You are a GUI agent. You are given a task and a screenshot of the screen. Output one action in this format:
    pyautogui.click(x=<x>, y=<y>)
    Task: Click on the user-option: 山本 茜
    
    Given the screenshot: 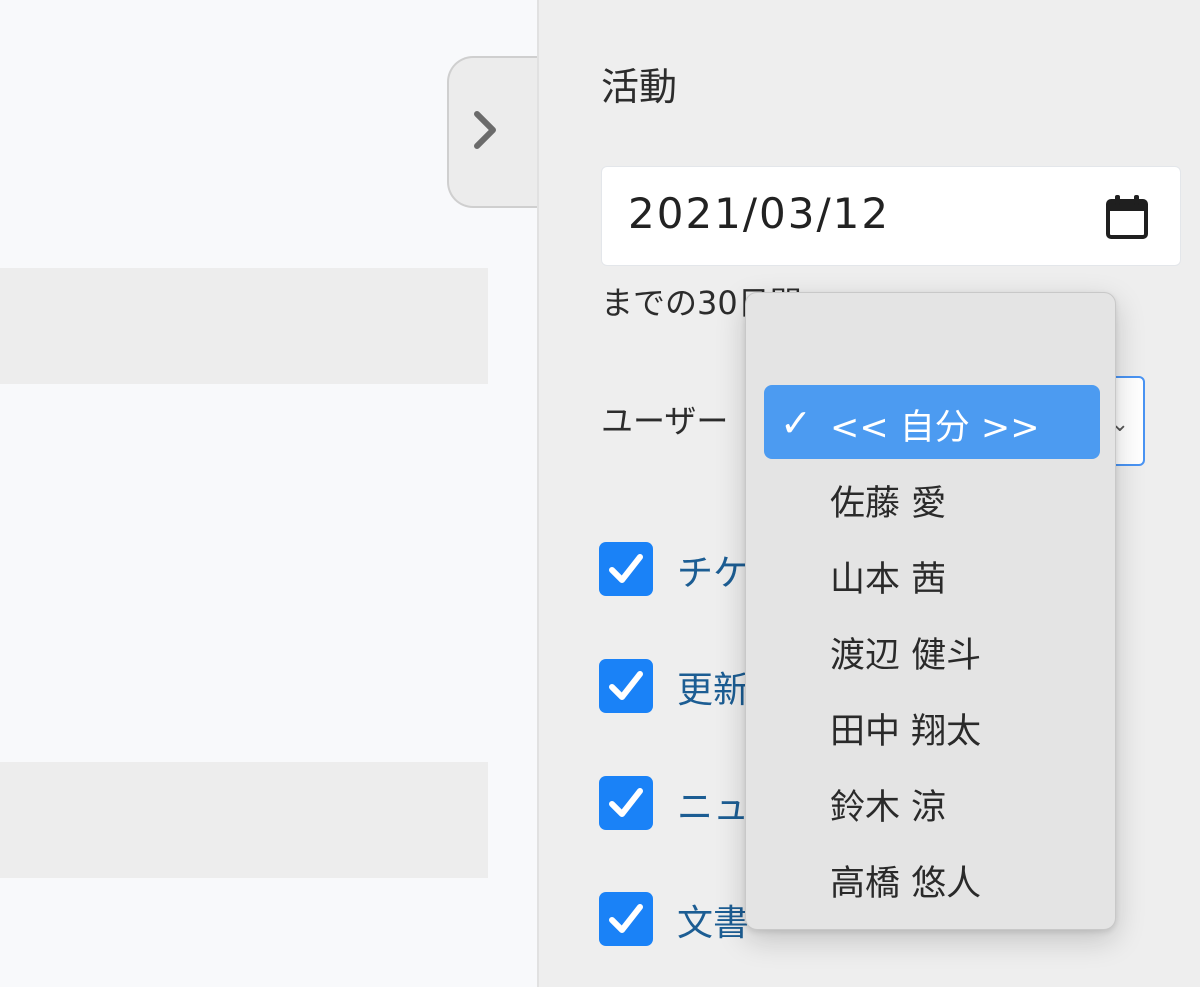 What is the action you would take?
    pyautogui.click(x=932, y=574)
    